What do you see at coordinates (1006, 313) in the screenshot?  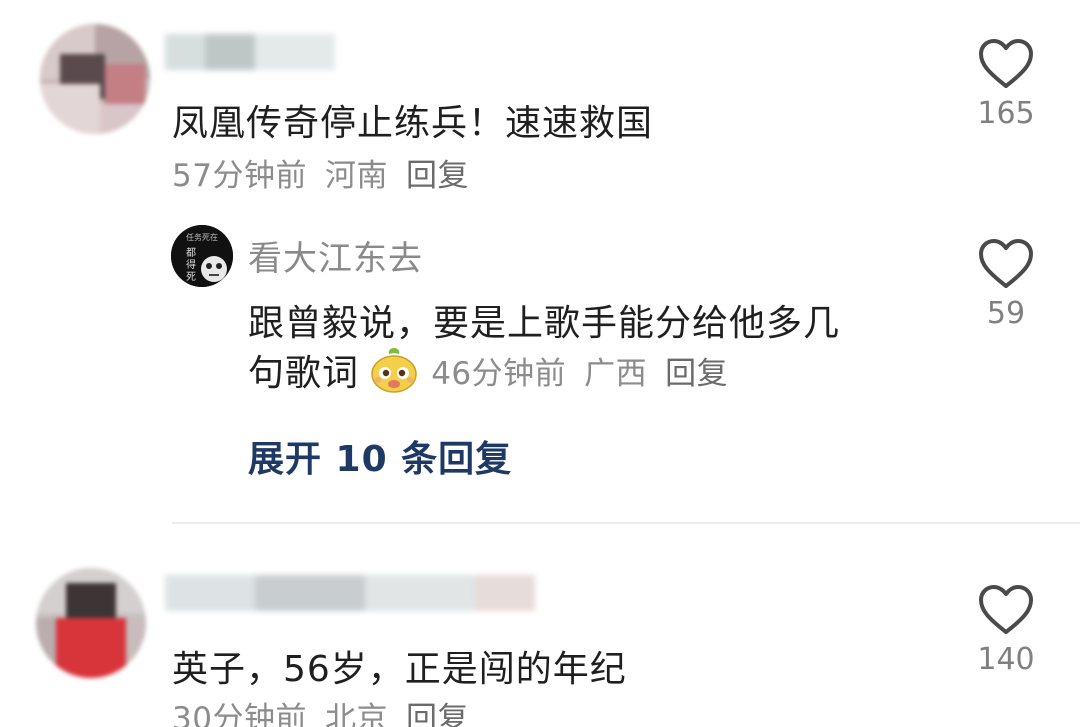 I see `like-count: 59` at bounding box center [1006, 313].